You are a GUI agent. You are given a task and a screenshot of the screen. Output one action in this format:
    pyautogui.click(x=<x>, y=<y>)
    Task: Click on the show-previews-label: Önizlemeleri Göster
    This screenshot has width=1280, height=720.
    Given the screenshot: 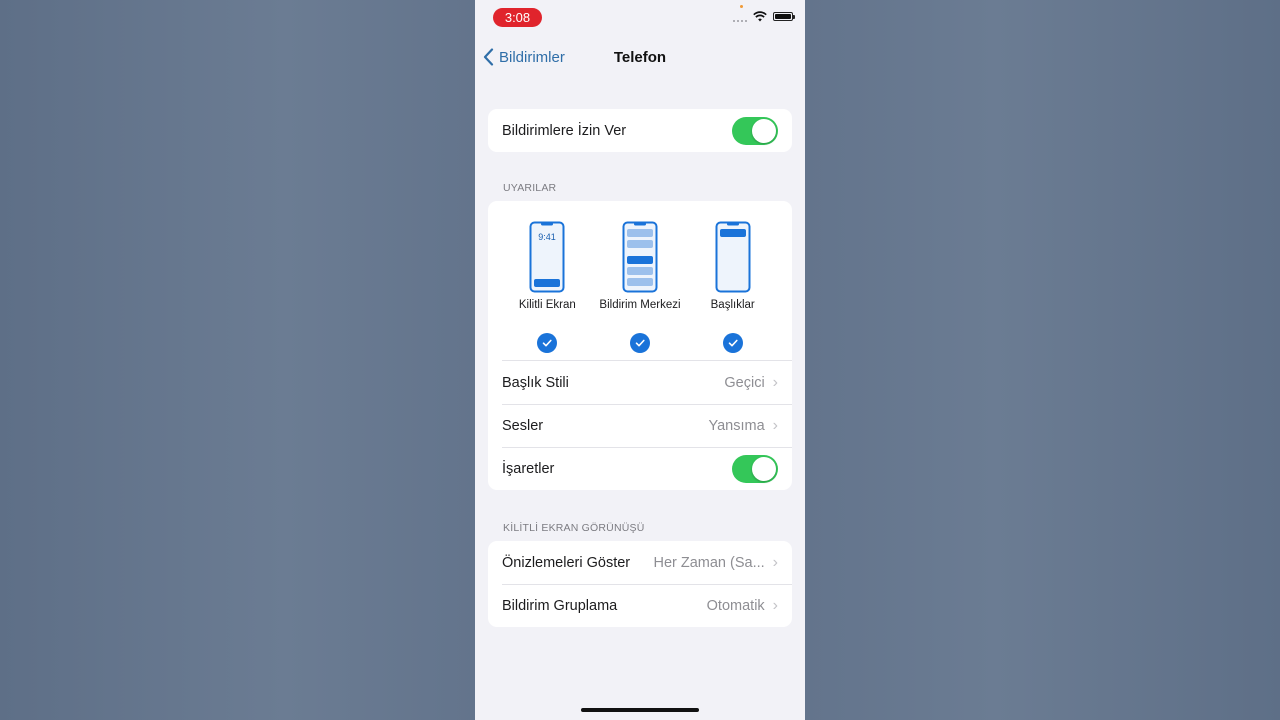 What is the action you would take?
    pyautogui.click(x=566, y=562)
    